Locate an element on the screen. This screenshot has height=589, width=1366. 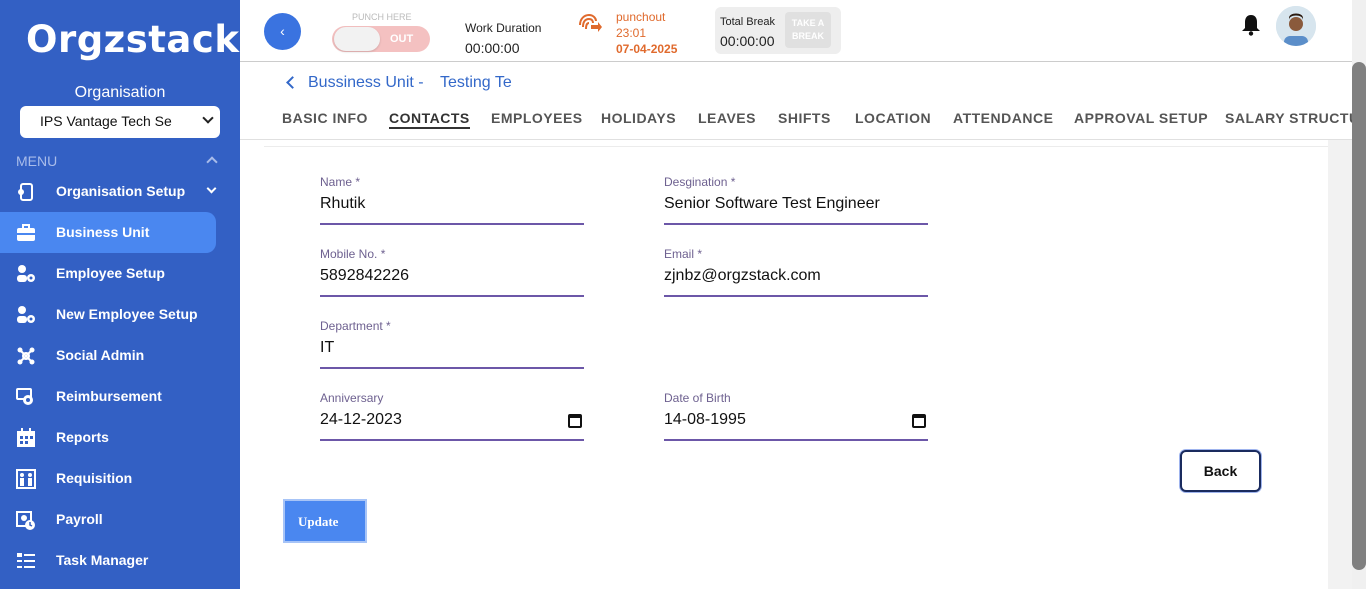
sidebar-item-social-admin: Social Admin is located at coordinates (108, 355).